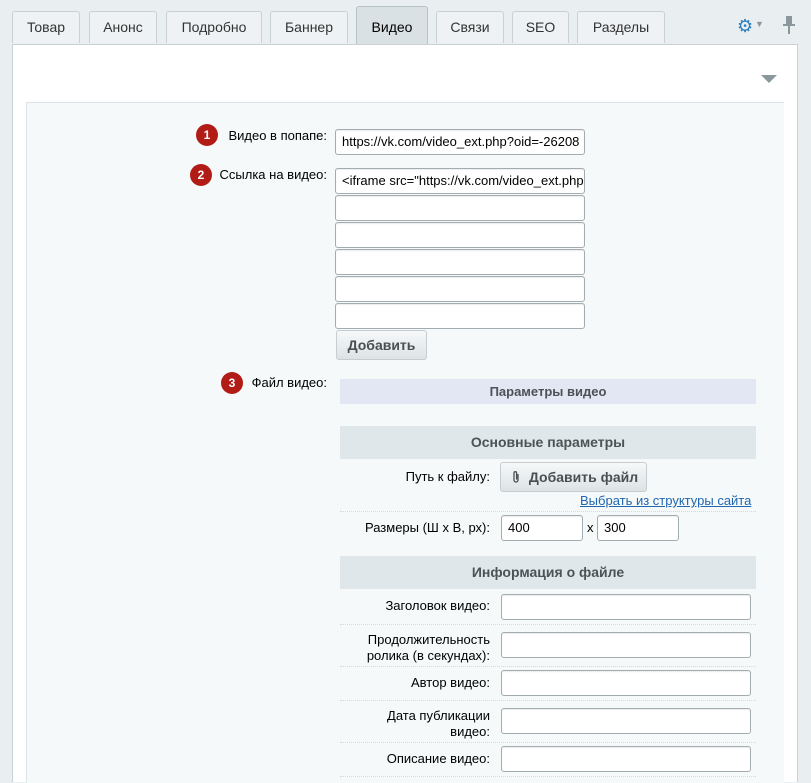  Describe the element at coordinates (207, 135) in the screenshot. I see `step-badge-1: 1` at that location.